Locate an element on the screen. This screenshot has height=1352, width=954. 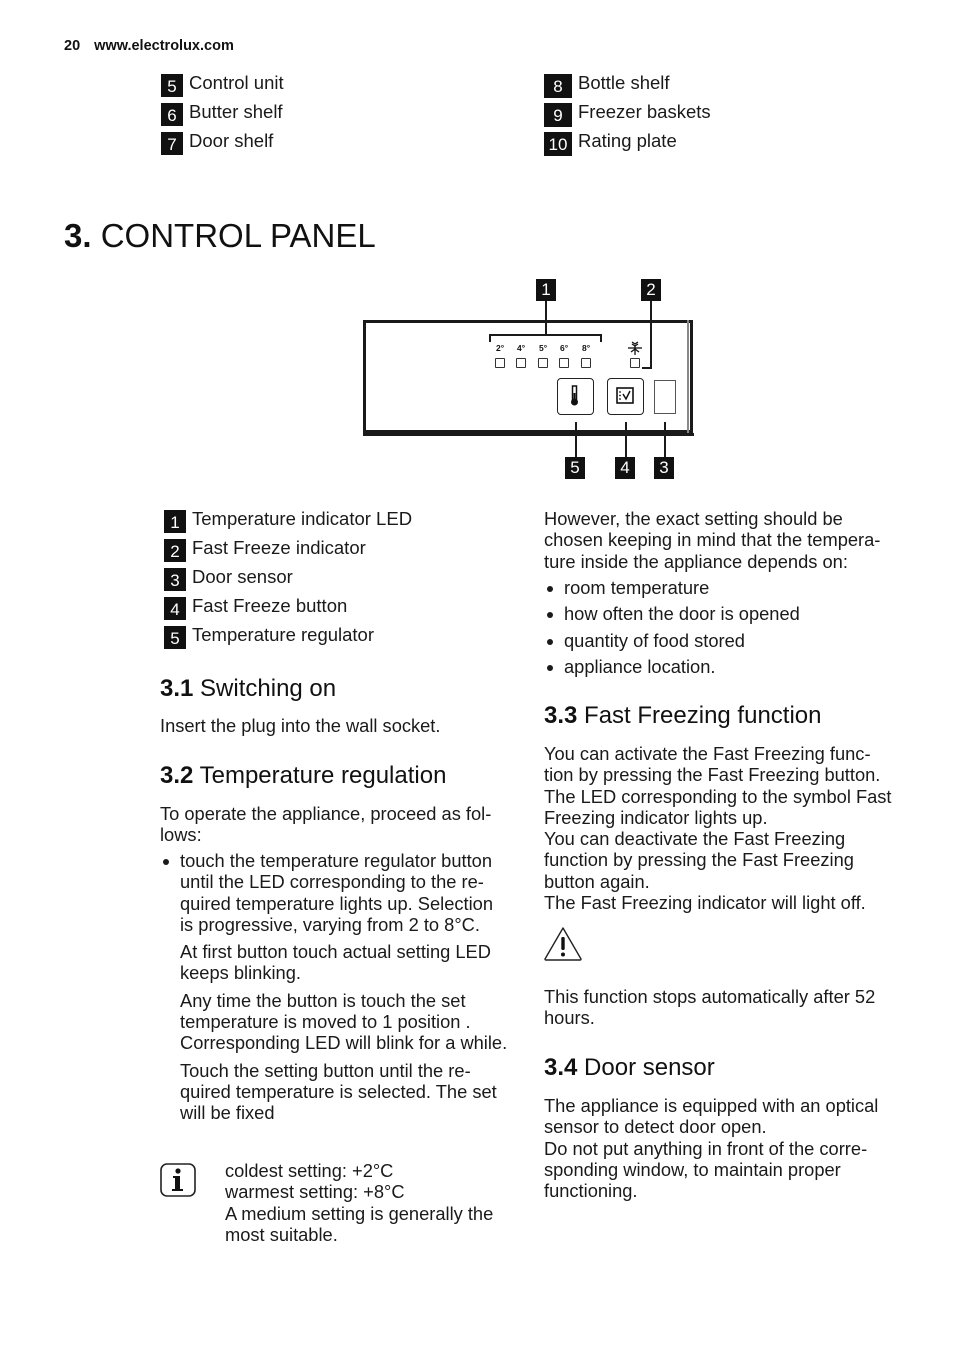
control-legend-item: 3 Door sensor is located at coordinates (228, 579).